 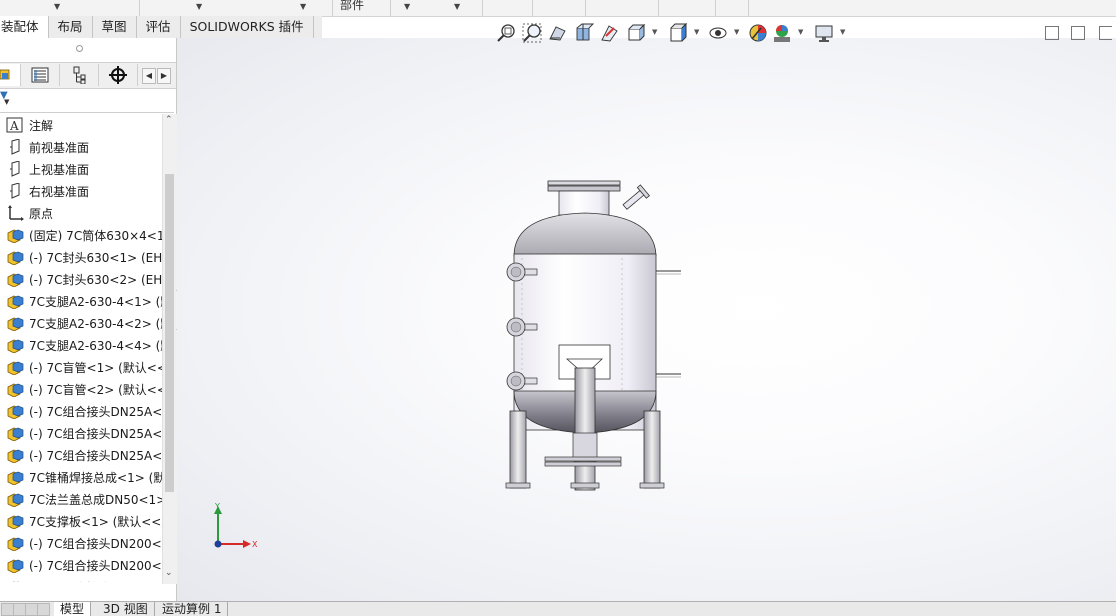 I want to click on tree-item: (-) 7C组合接头DN200<1, so click(x=81, y=543).